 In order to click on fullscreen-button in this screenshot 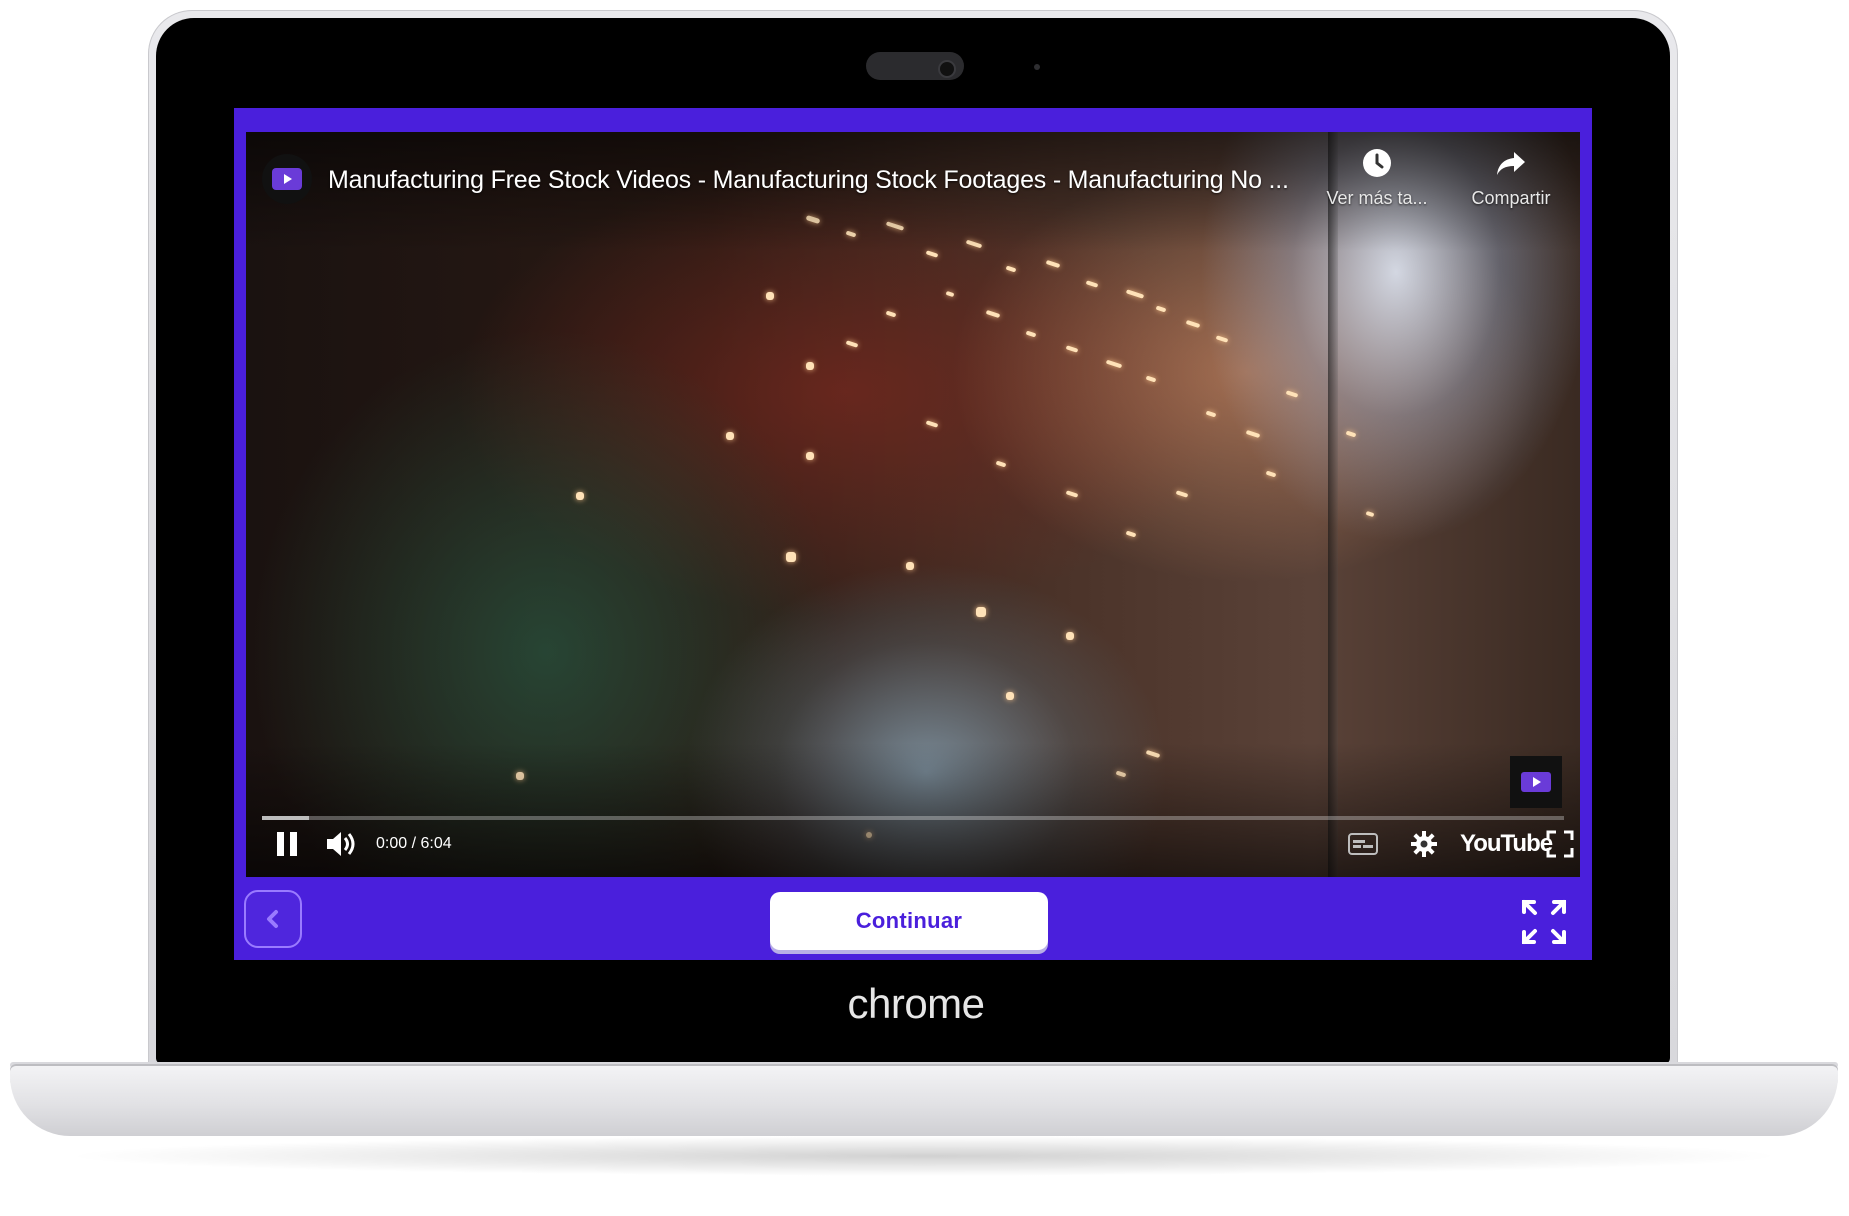, I will do `click(1563, 844)`.